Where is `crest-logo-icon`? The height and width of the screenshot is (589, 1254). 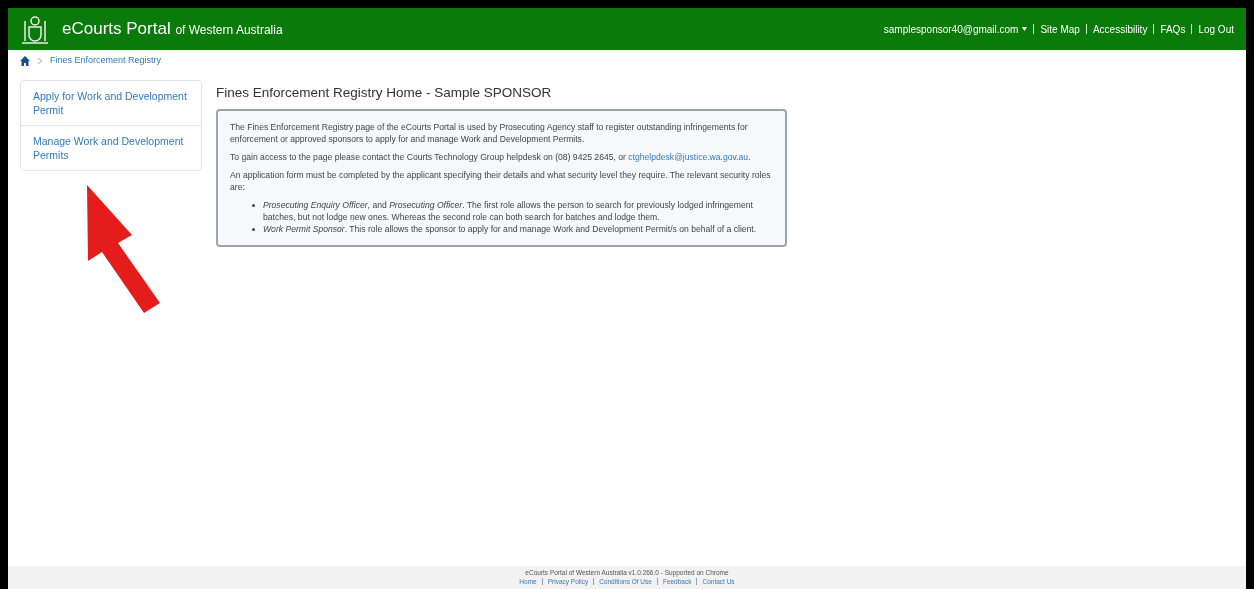 crest-logo-icon is located at coordinates (35, 29).